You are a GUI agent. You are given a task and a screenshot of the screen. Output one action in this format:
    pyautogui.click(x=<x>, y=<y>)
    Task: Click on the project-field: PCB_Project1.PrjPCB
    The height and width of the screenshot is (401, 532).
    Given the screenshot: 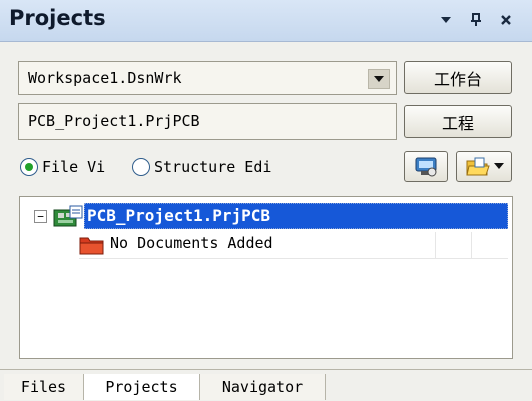 What is the action you would take?
    pyautogui.click(x=207, y=121)
    